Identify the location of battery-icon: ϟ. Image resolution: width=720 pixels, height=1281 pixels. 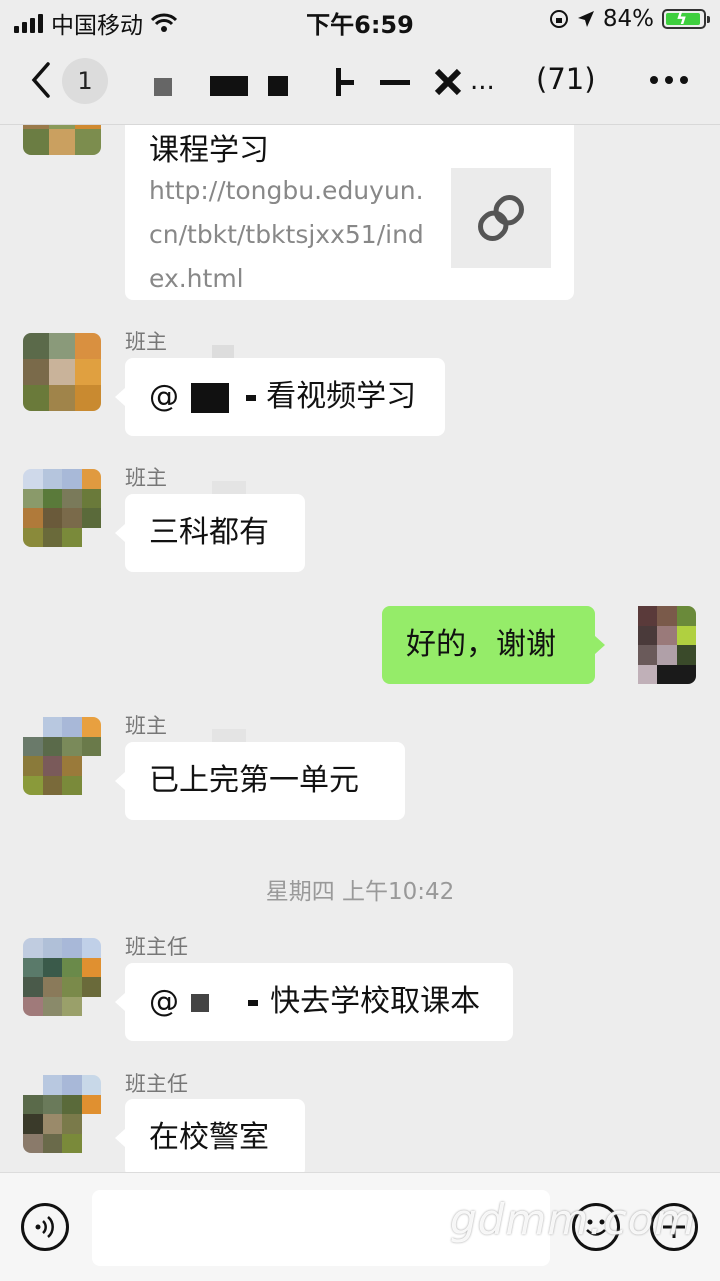
(686, 19).